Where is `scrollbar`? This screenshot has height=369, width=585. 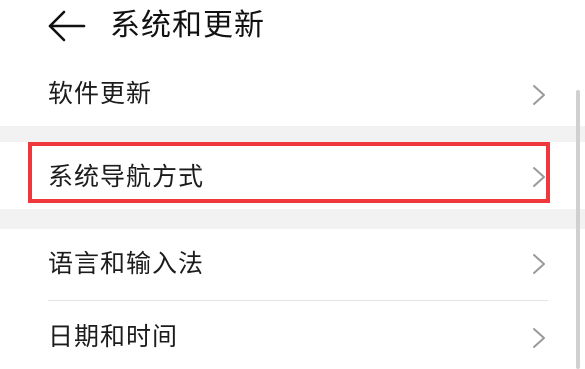
scrollbar is located at coordinates (578, 229).